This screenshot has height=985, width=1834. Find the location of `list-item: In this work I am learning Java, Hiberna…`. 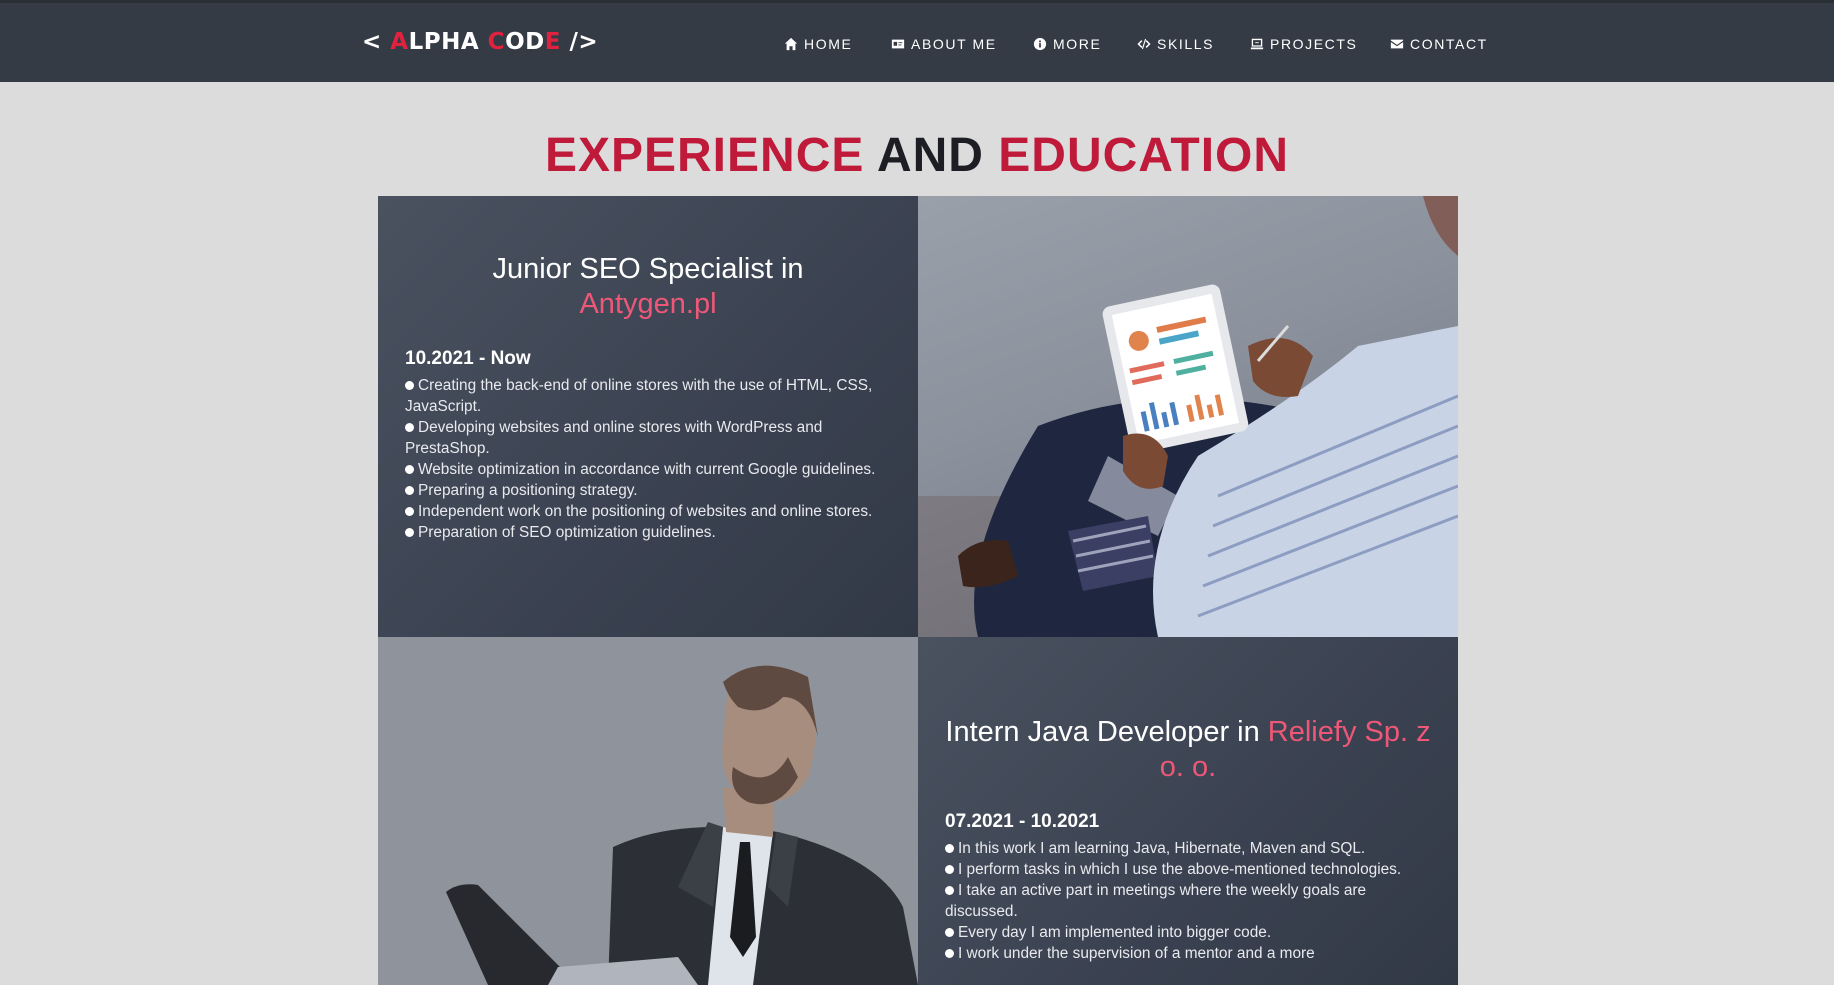

list-item: In this work I am learning Java, Hiberna… is located at coordinates (1188, 848).